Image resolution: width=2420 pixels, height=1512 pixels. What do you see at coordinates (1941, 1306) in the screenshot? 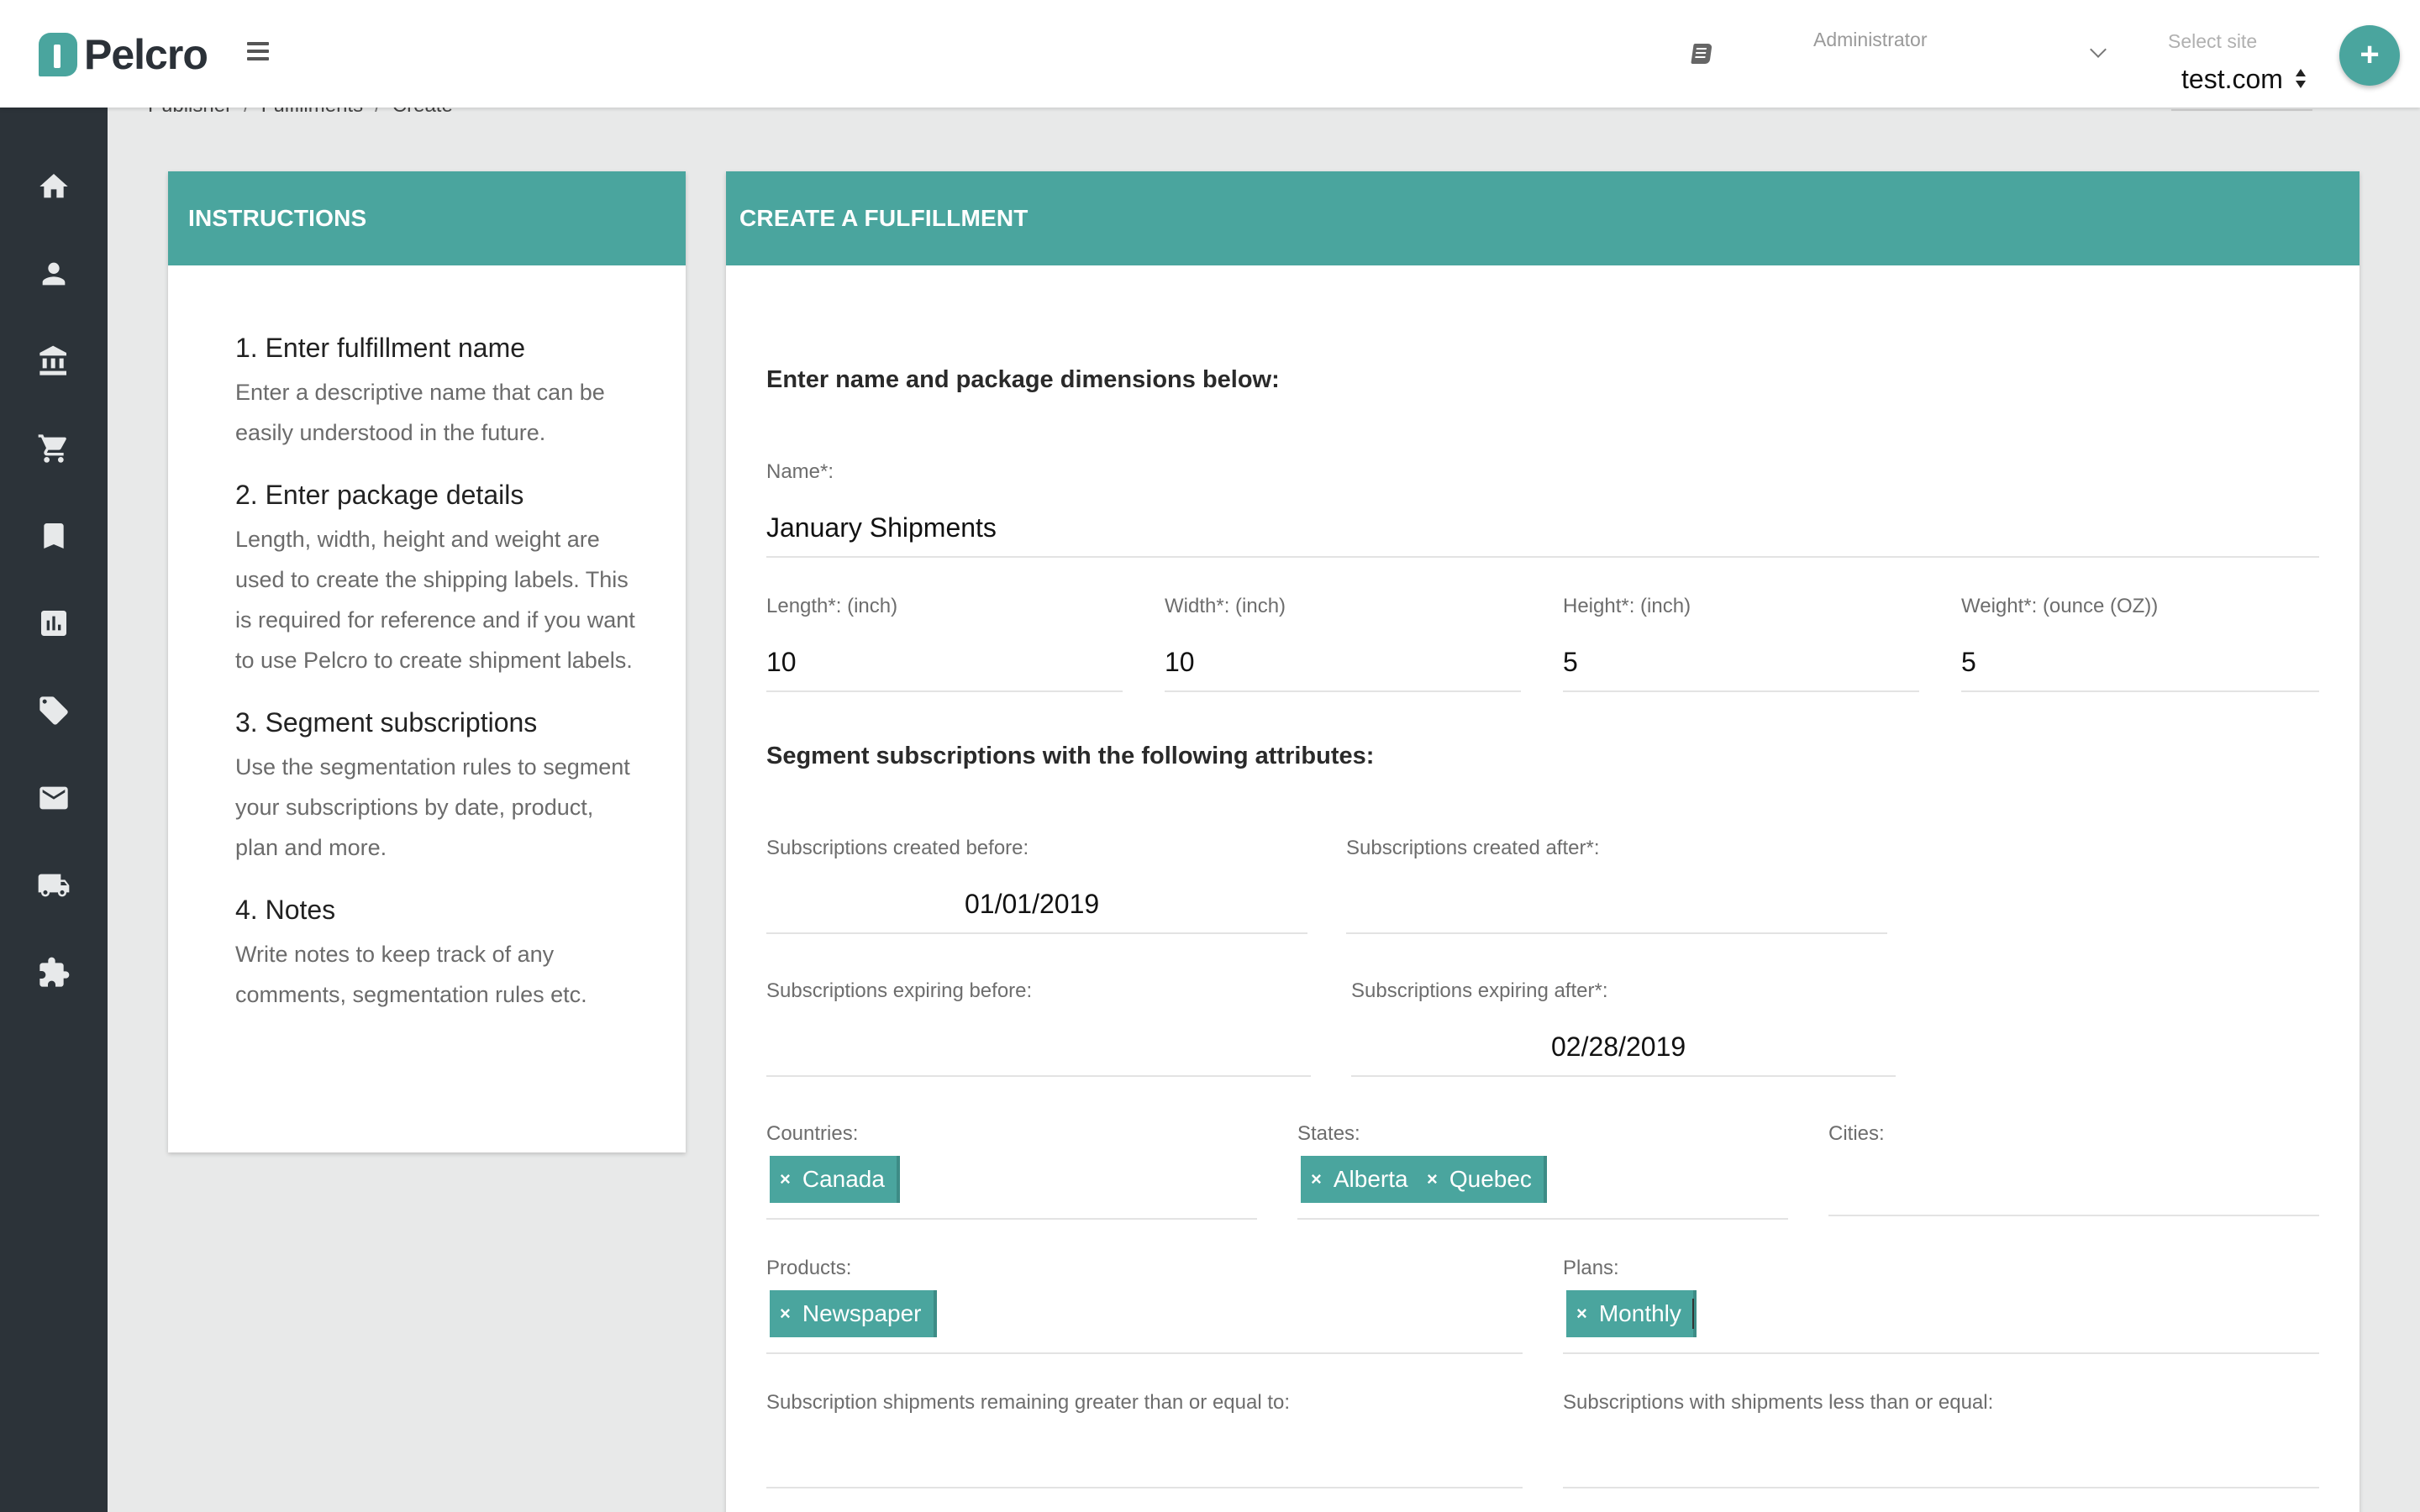
I see `plans-field: Plans: × Monthly` at bounding box center [1941, 1306].